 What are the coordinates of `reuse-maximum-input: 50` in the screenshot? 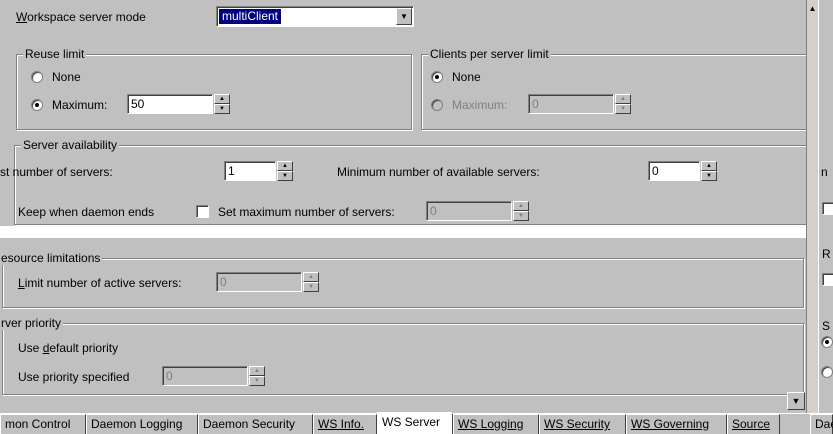 It's located at (170, 104).